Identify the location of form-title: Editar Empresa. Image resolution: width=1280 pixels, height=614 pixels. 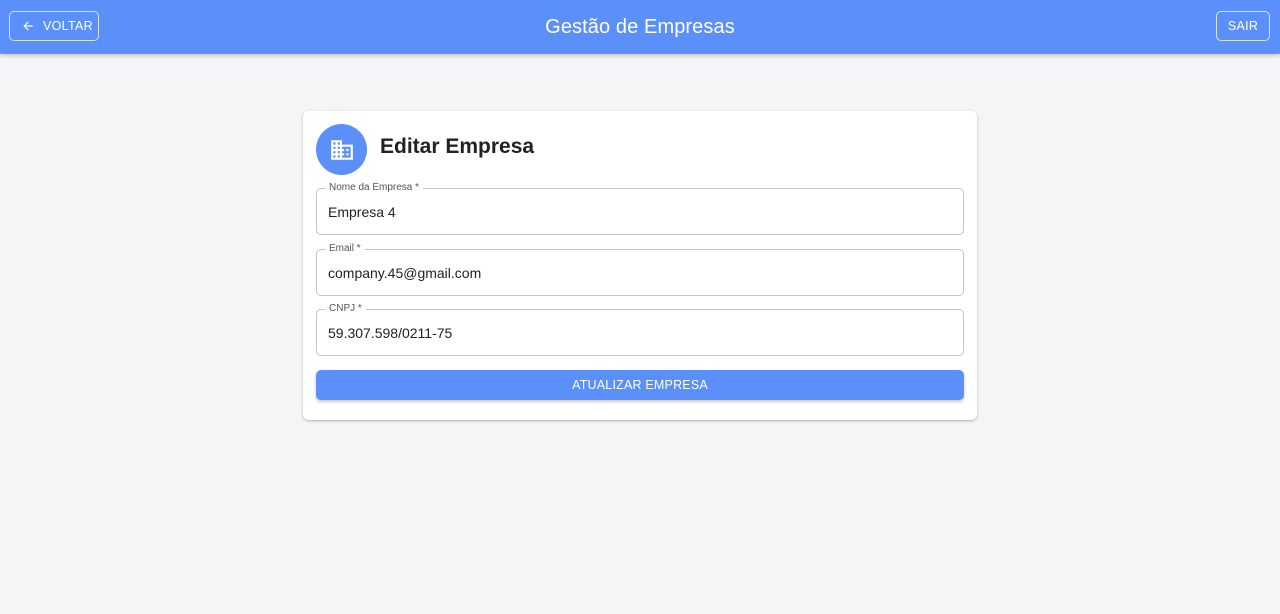
(457, 146).